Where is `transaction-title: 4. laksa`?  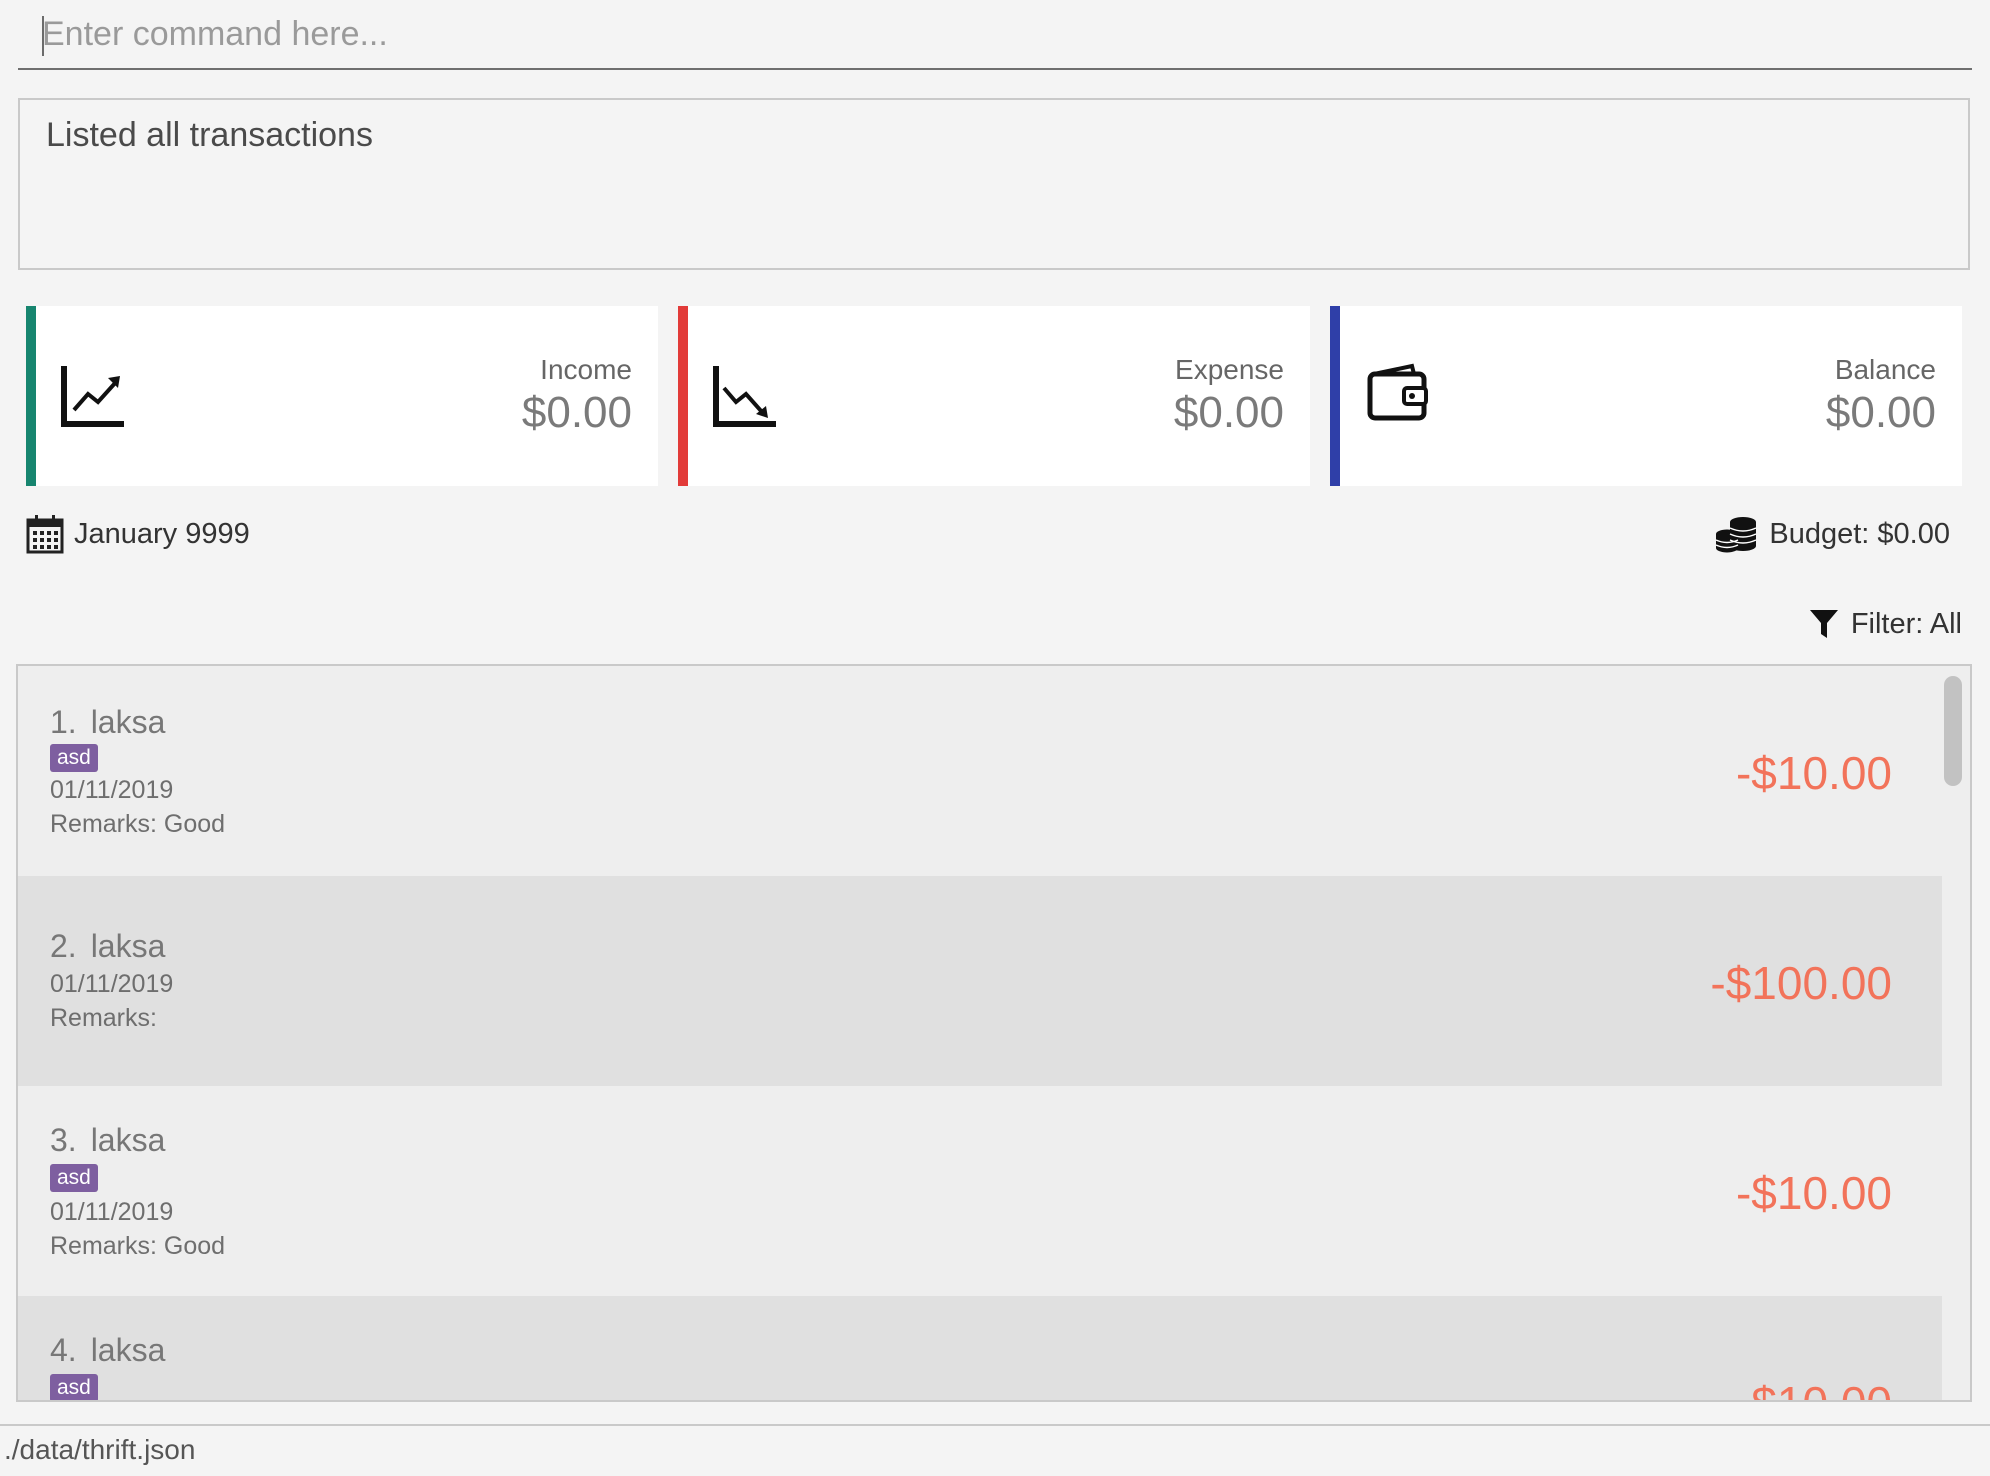
transaction-title: 4. laksa is located at coordinates (107, 1350).